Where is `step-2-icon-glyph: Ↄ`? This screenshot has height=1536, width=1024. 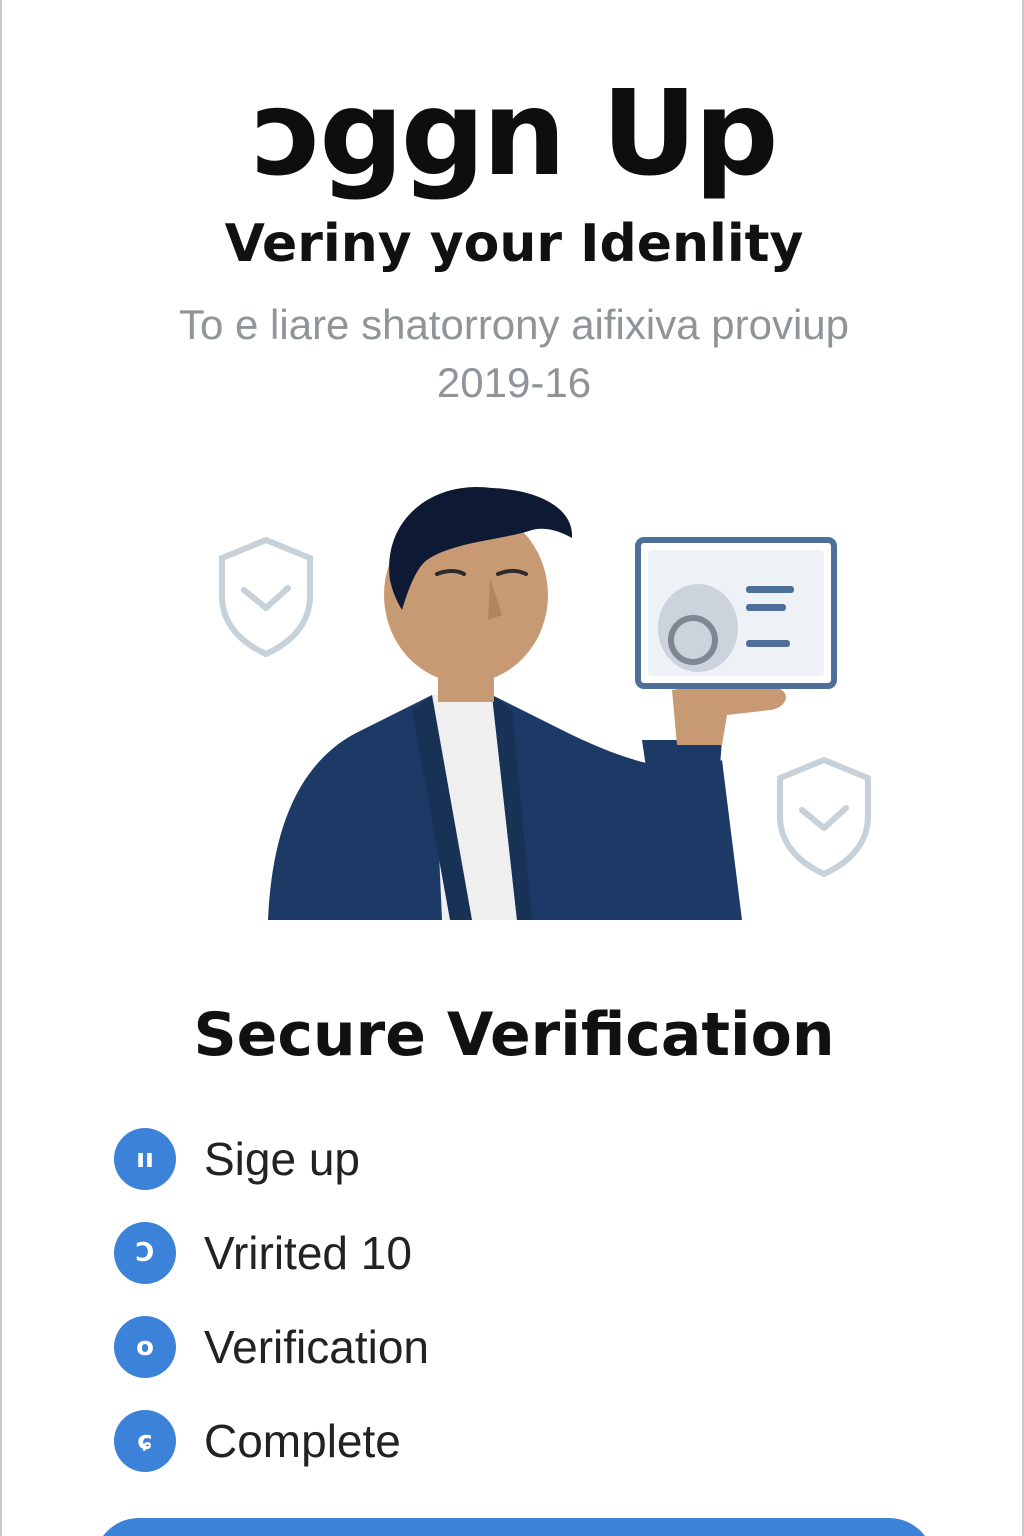 step-2-icon-glyph: Ↄ is located at coordinates (145, 1253).